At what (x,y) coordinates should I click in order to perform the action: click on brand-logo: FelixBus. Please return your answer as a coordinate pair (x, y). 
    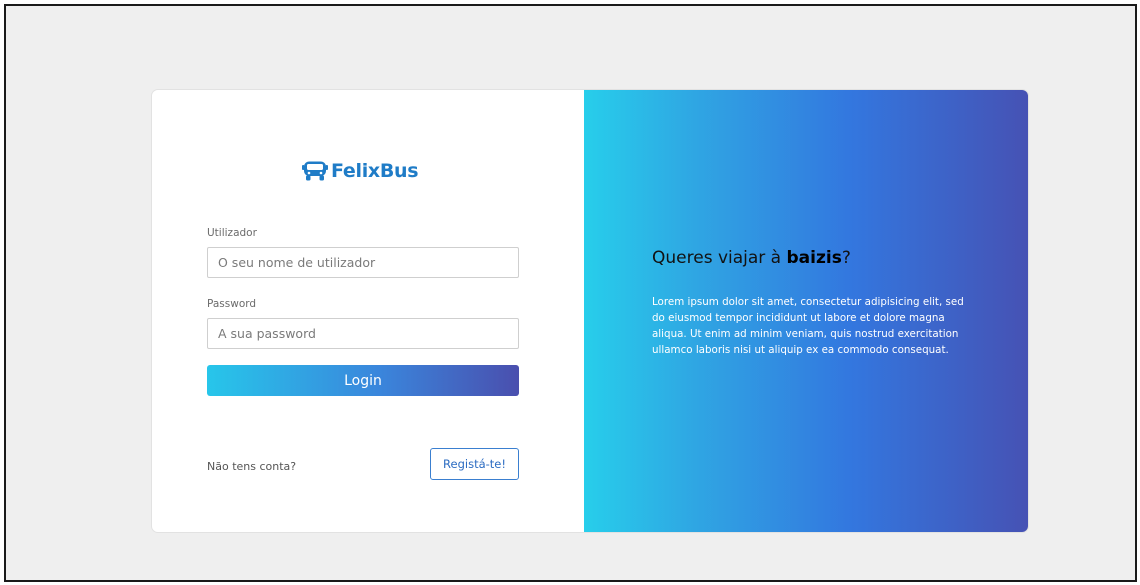
    Looking at the image, I should click on (360, 171).